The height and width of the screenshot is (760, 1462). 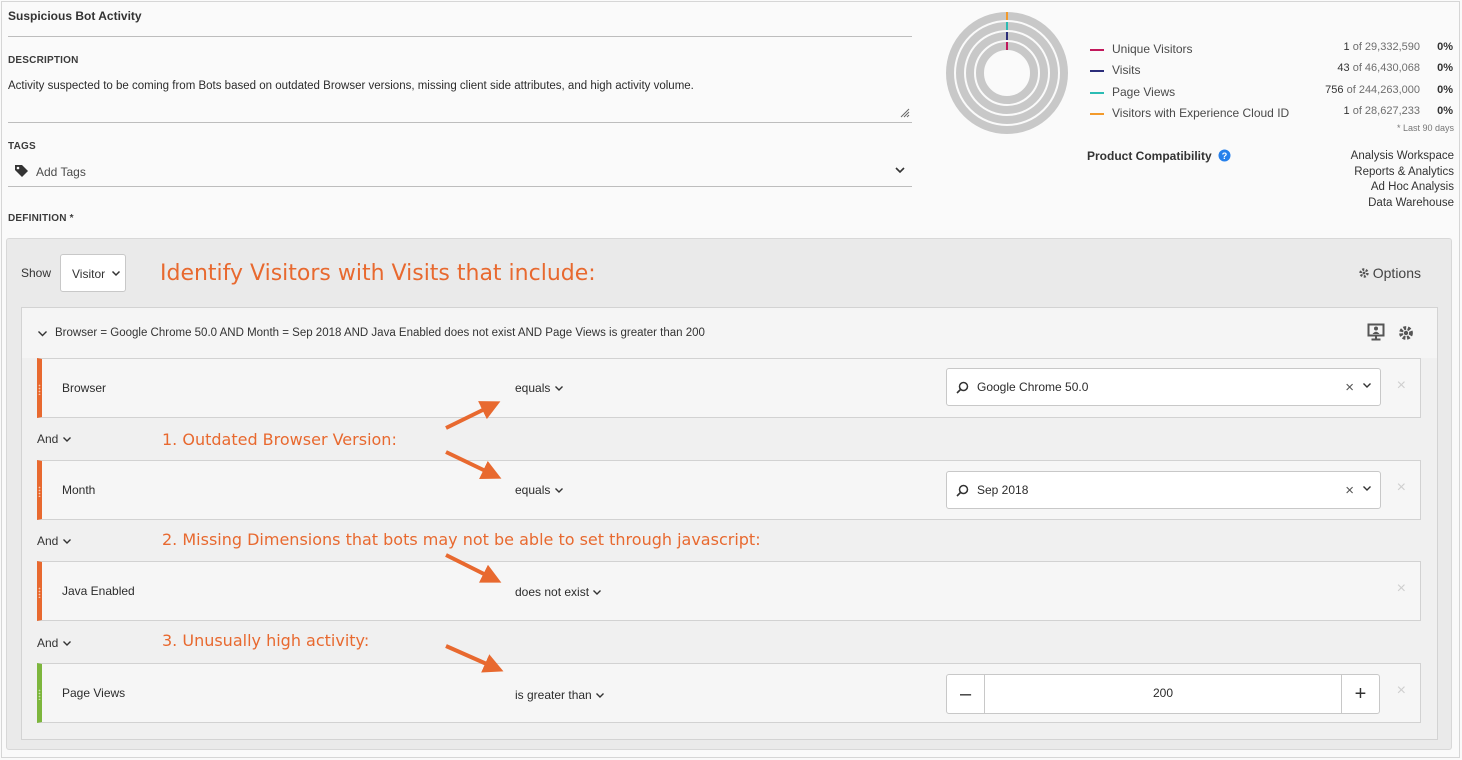 I want to click on segment-title: Suspicious Bot Activity, so click(x=75, y=16).